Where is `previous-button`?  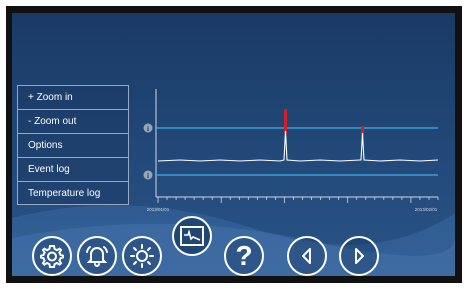
previous-button is located at coordinates (307, 256).